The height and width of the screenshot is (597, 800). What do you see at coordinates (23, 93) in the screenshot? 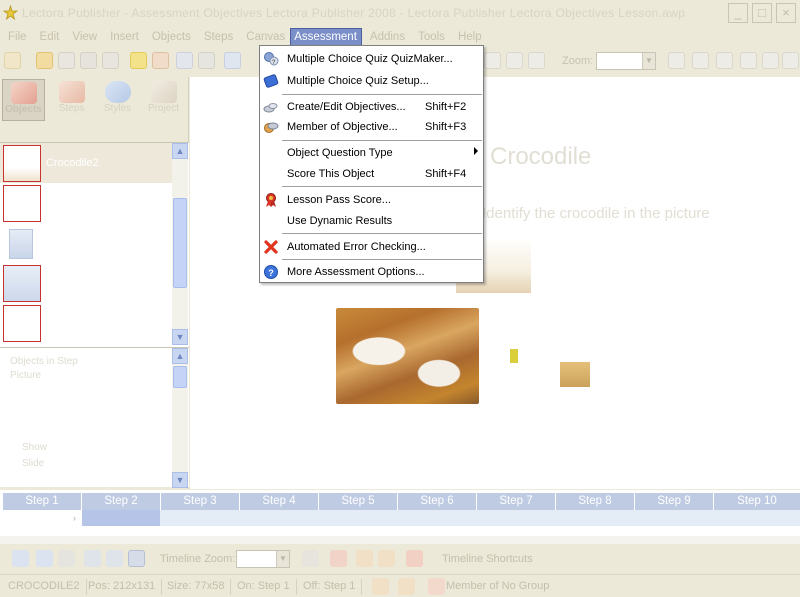
I see `objects-icon` at bounding box center [23, 93].